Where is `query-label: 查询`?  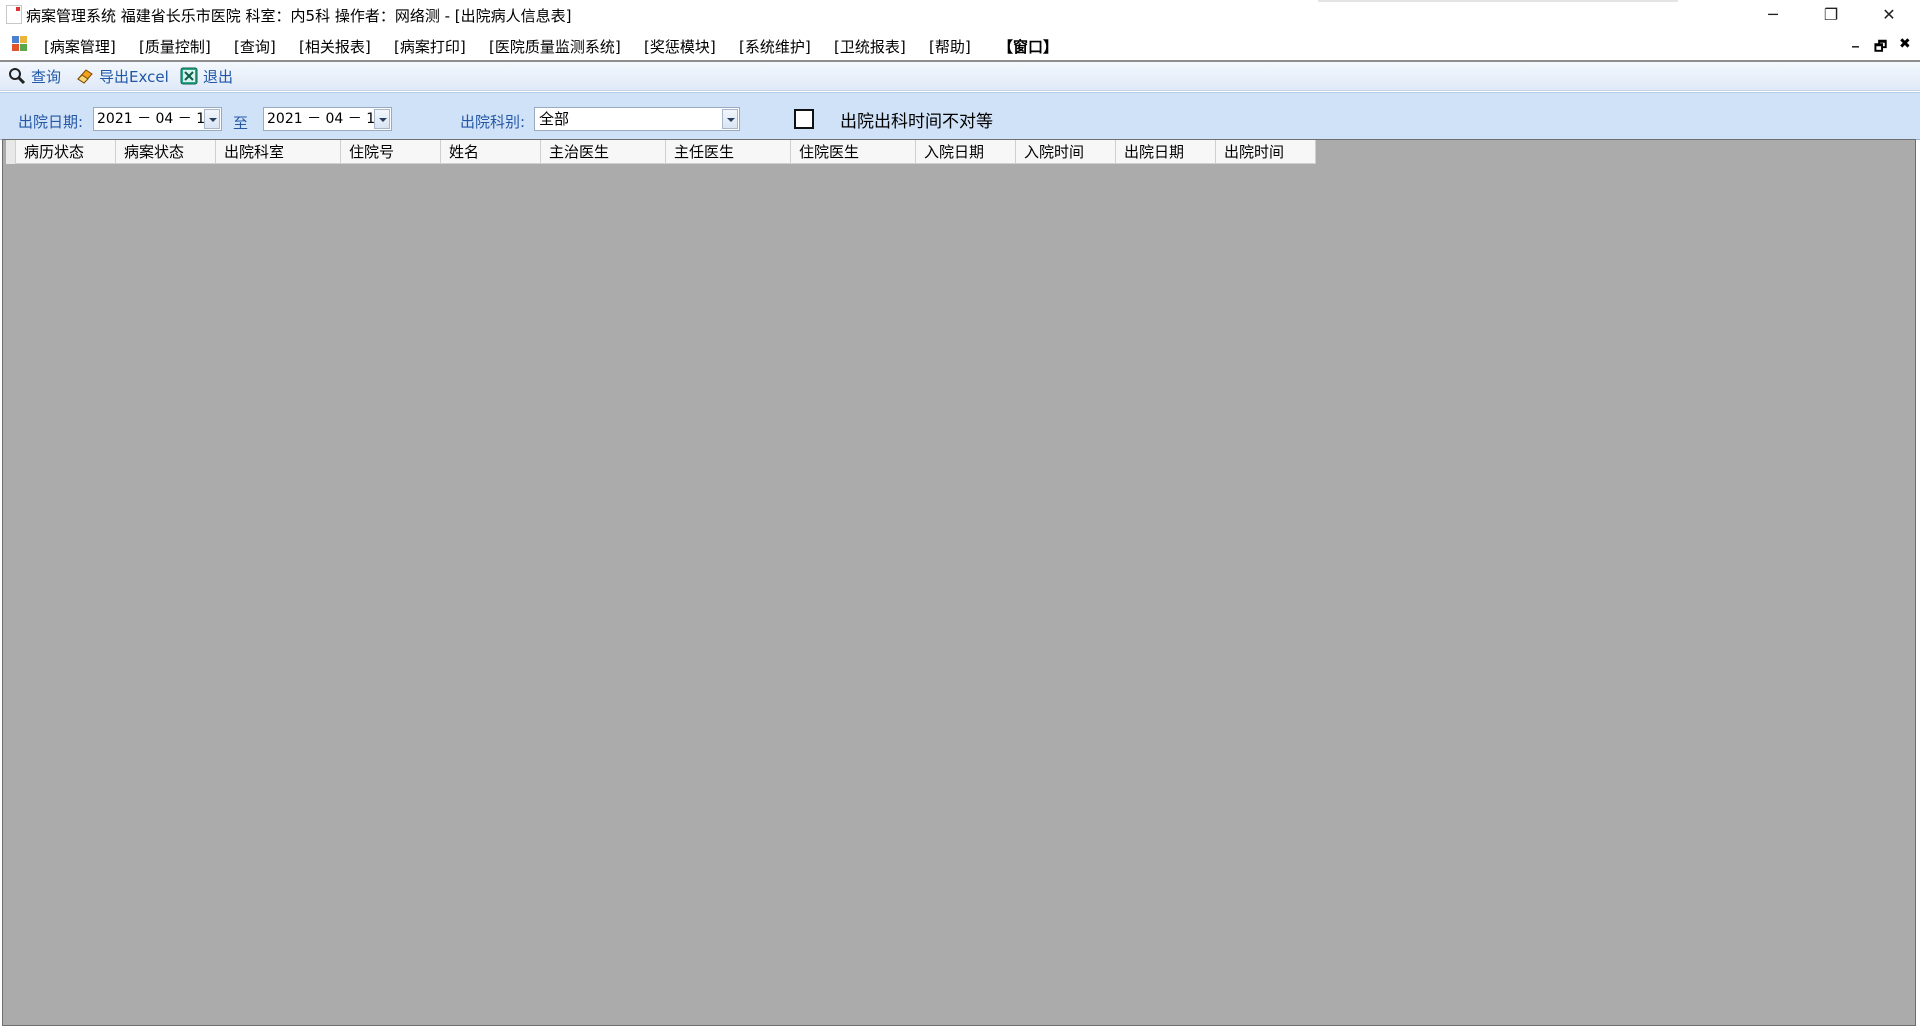
query-label: 查询 is located at coordinates (46, 76).